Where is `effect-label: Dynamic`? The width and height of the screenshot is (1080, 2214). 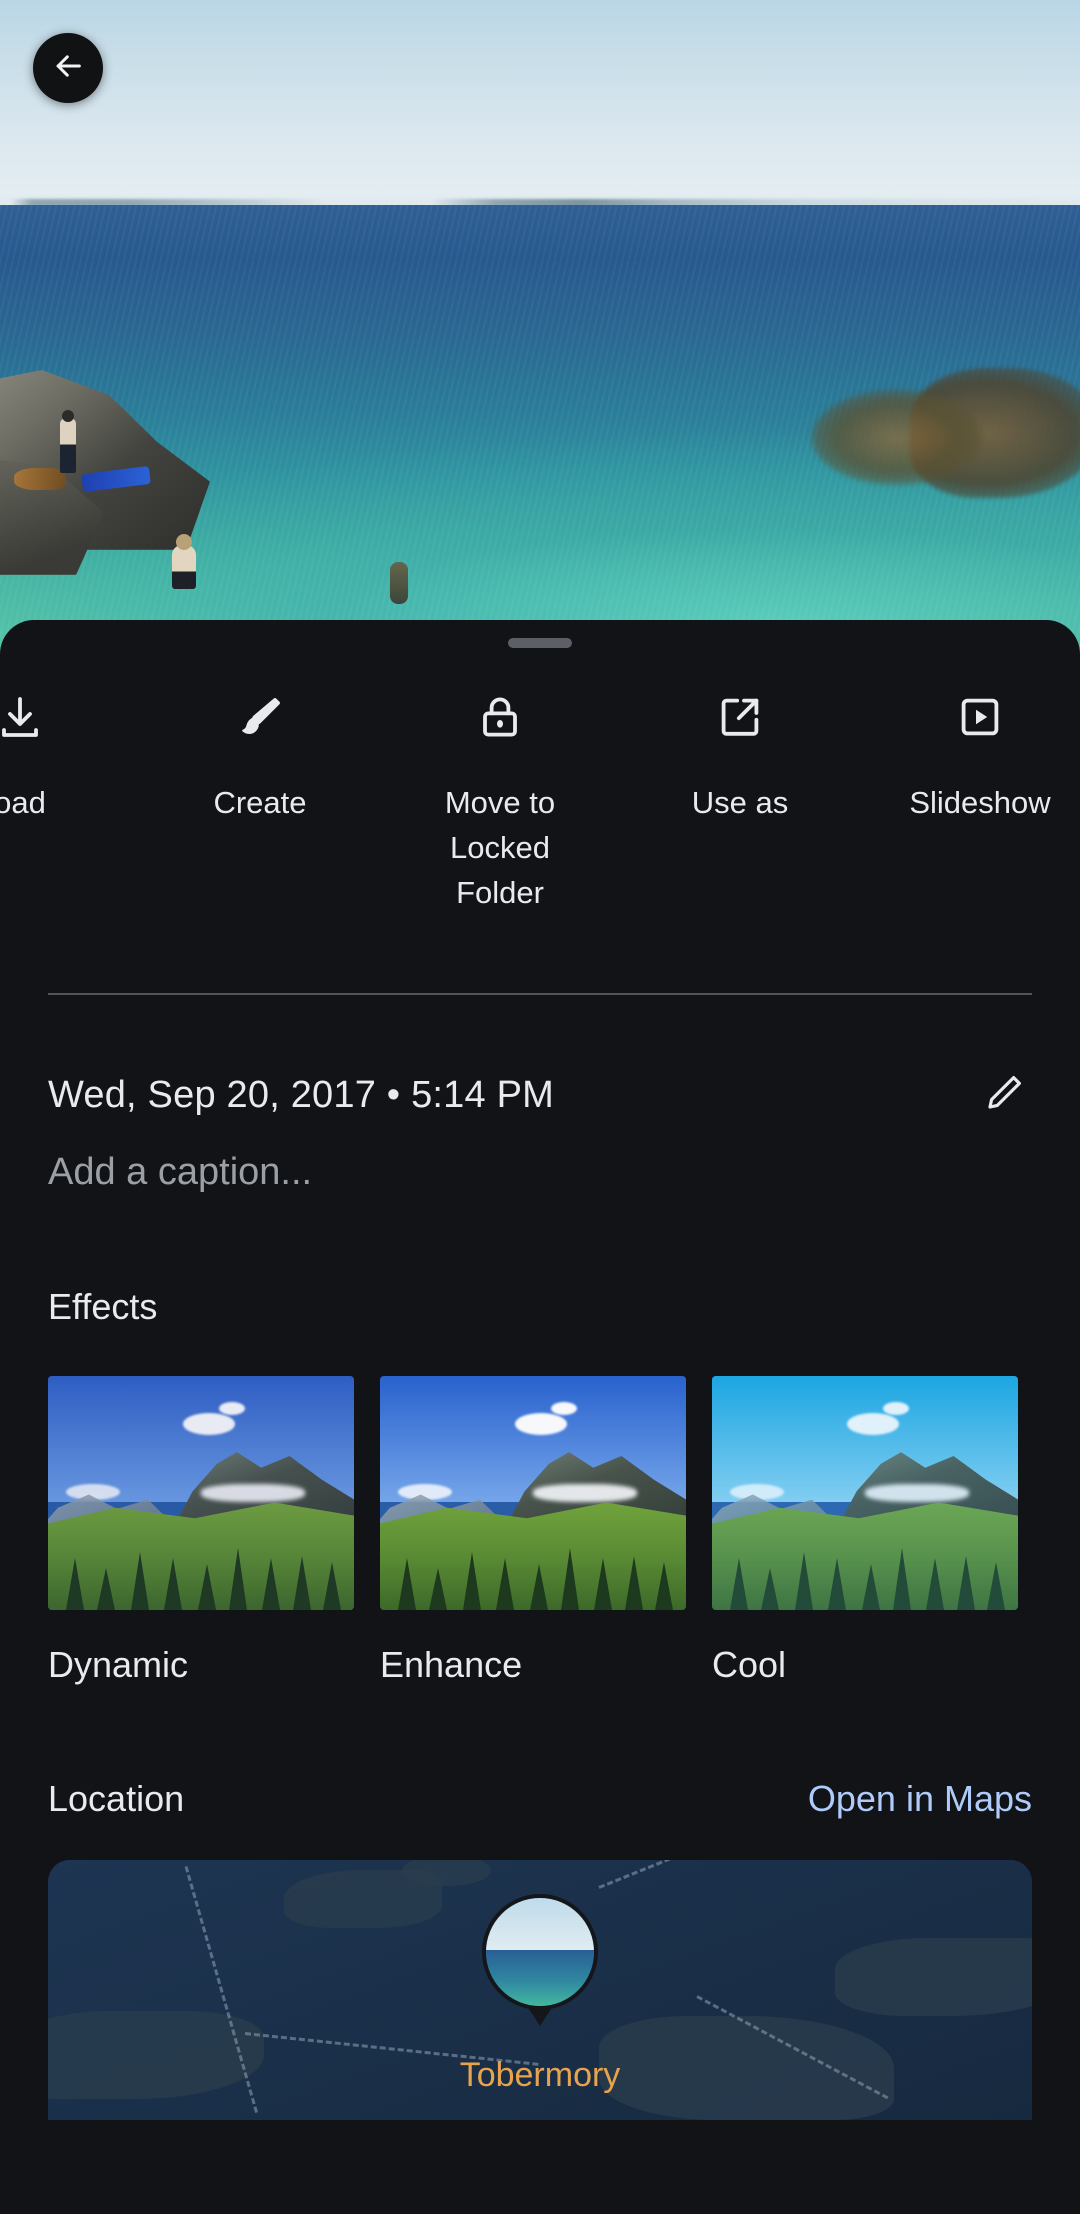 effect-label: Dynamic is located at coordinates (118, 1664).